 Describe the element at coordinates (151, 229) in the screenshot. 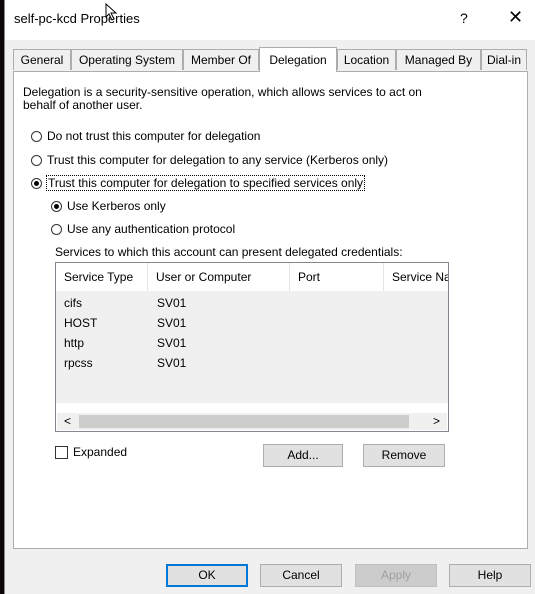

I see `radio-label: Use any authentication protocol` at that location.